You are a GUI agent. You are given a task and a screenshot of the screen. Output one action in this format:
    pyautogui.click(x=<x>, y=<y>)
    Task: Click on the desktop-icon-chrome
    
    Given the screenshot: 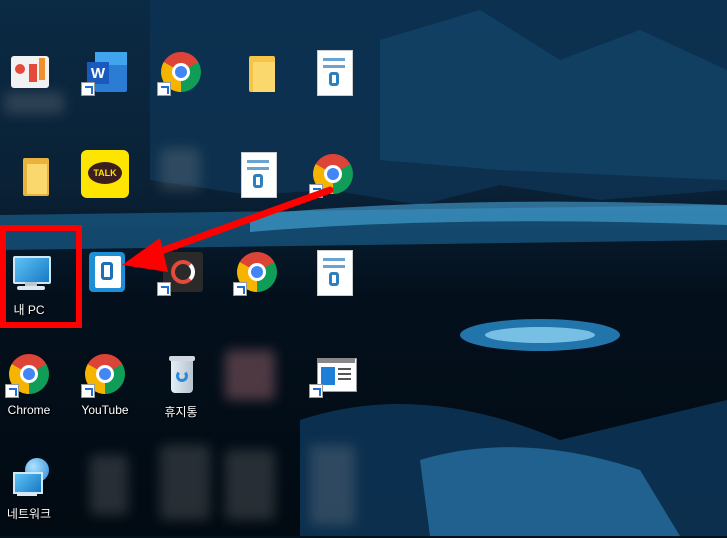 What is the action you would take?
    pyautogui.click(x=181, y=89)
    